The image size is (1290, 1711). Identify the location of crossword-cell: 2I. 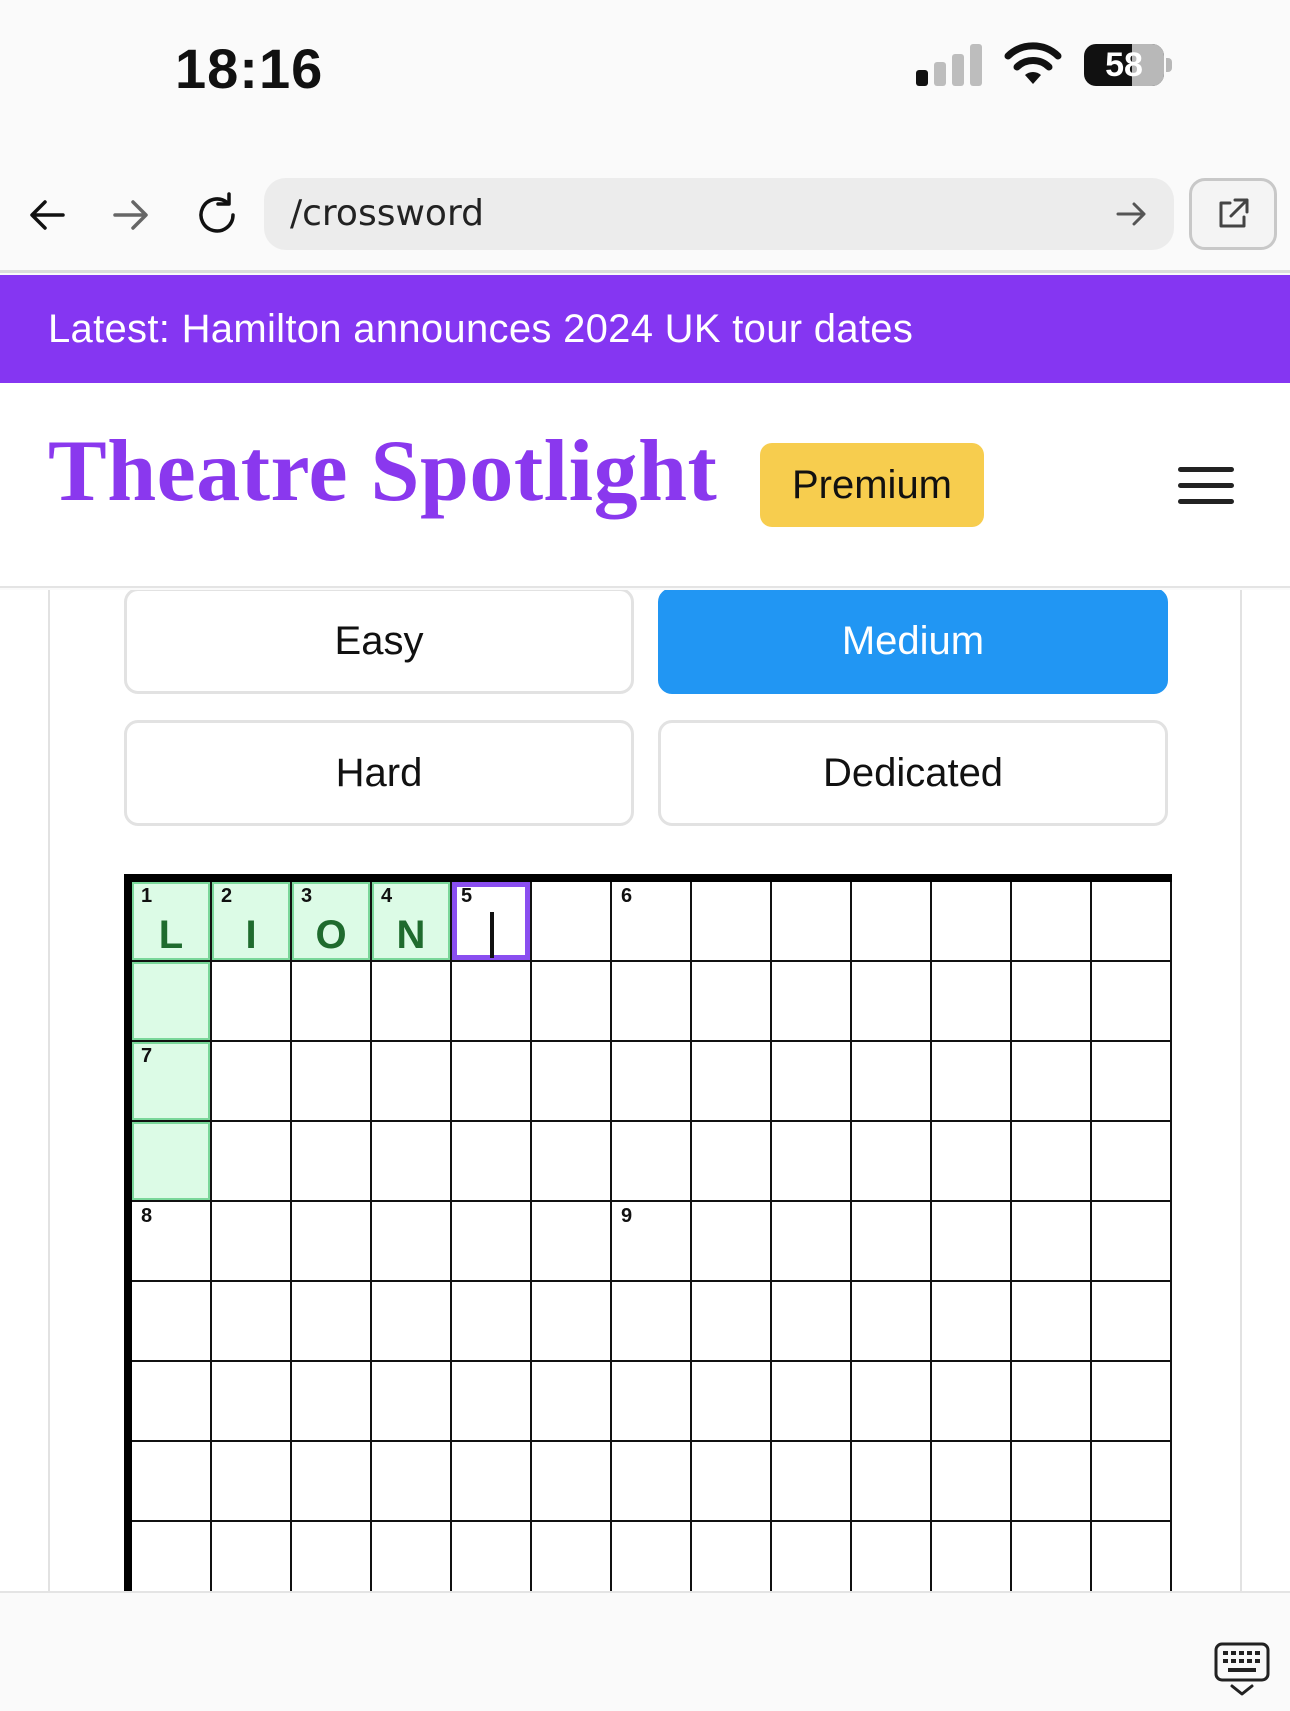
(252, 922).